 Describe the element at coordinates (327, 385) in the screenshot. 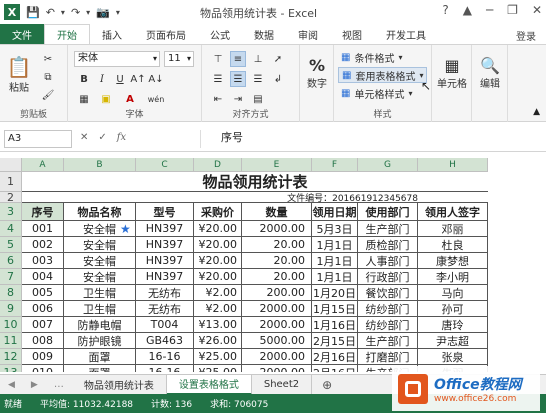

I see `add-sheet-icon: ⊕` at that location.